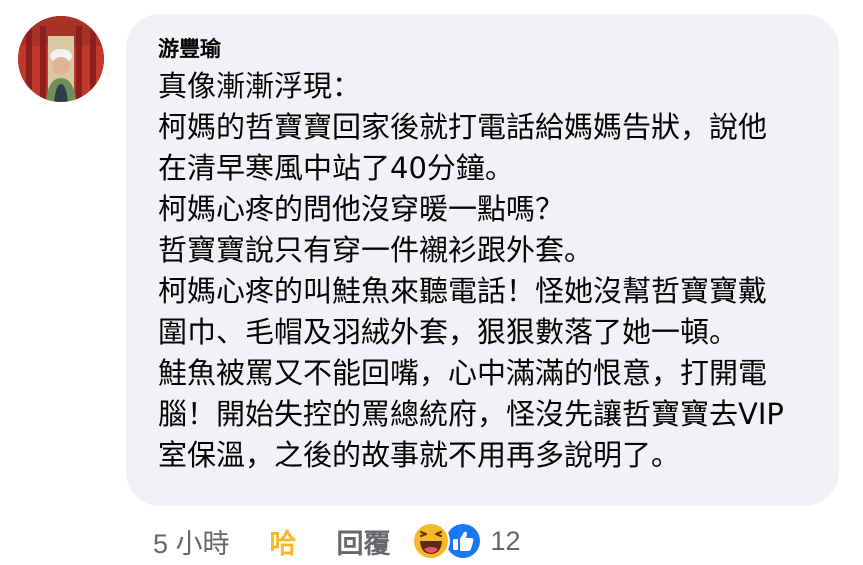 The width and height of the screenshot is (863, 565). I want to click on comment-line: 圍巾、毛帽及羽絨外套，狠狠數落了她一頓。, so click(448, 332).